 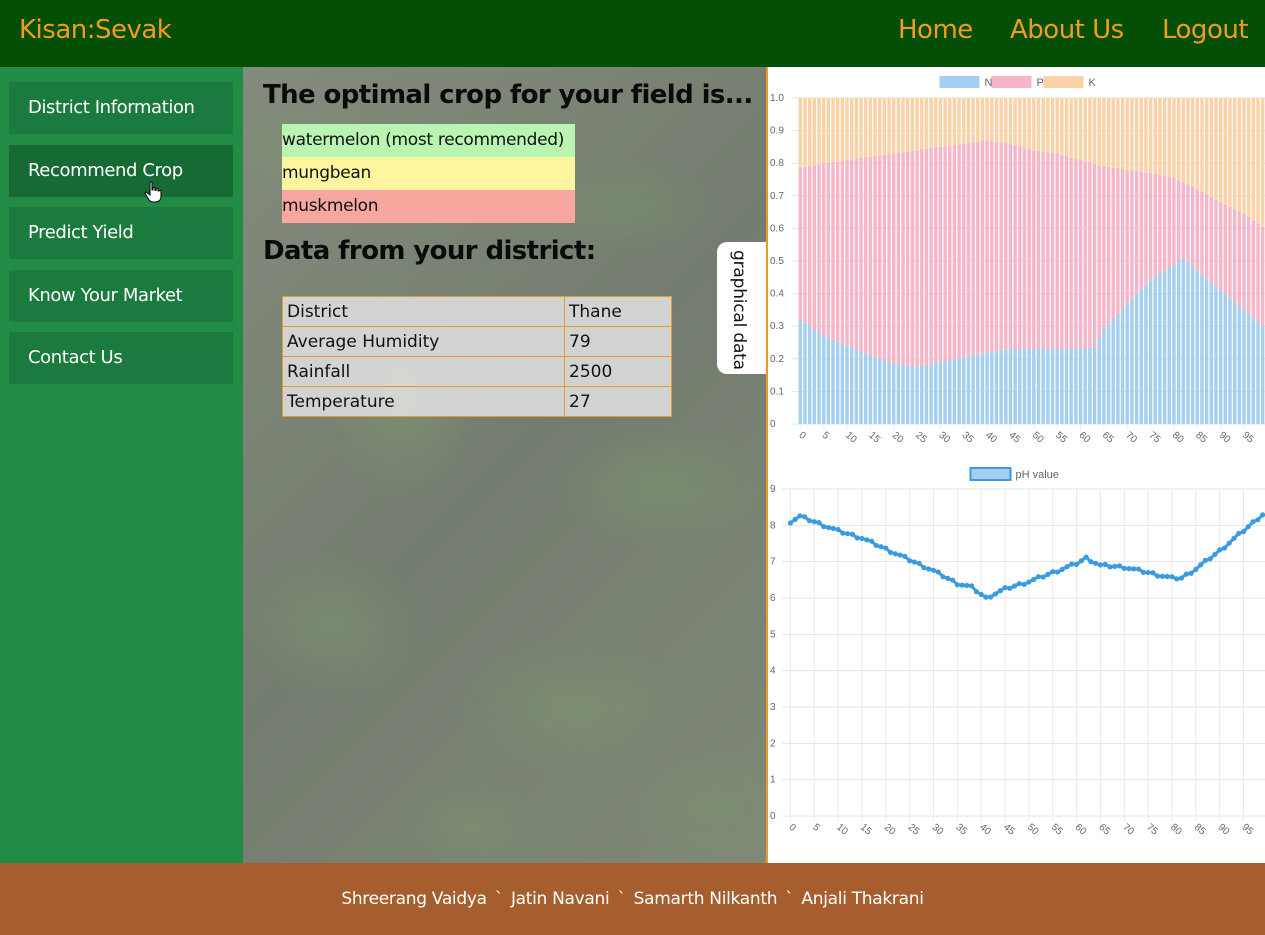 What do you see at coordinates (121, 296) in the screenshot?
I see `sidebar-item-know-your-market: Know Your Market` at bounding box center [121, 296].